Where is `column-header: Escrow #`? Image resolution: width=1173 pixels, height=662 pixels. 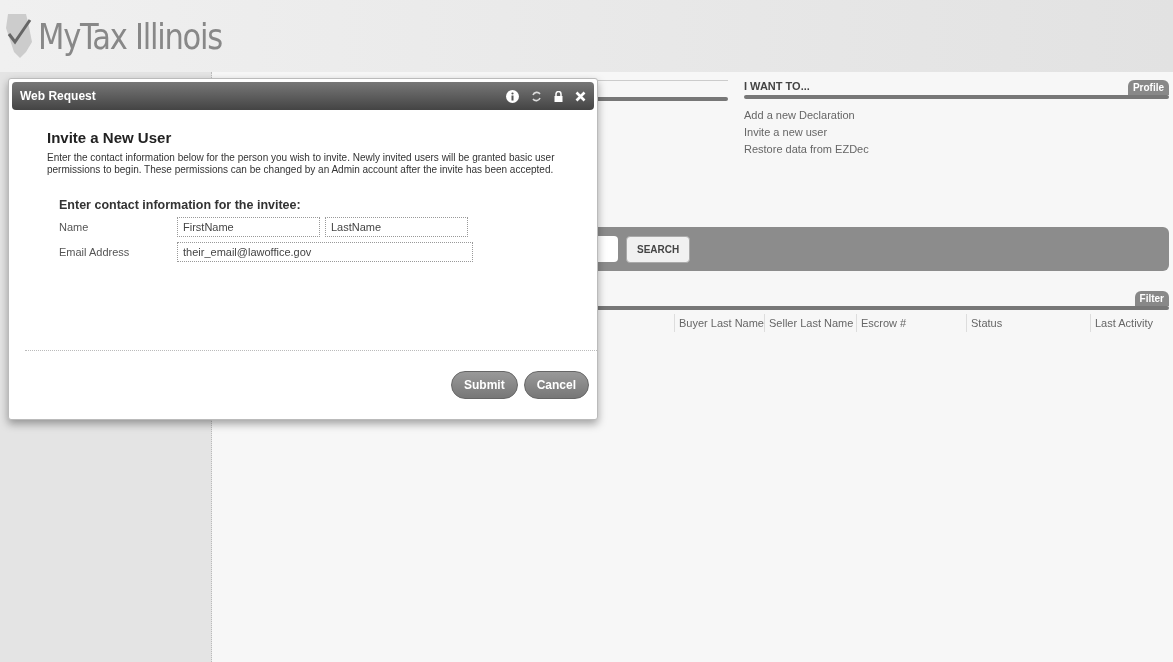 column-header: Escrow # is located at coordinates (911, 323).